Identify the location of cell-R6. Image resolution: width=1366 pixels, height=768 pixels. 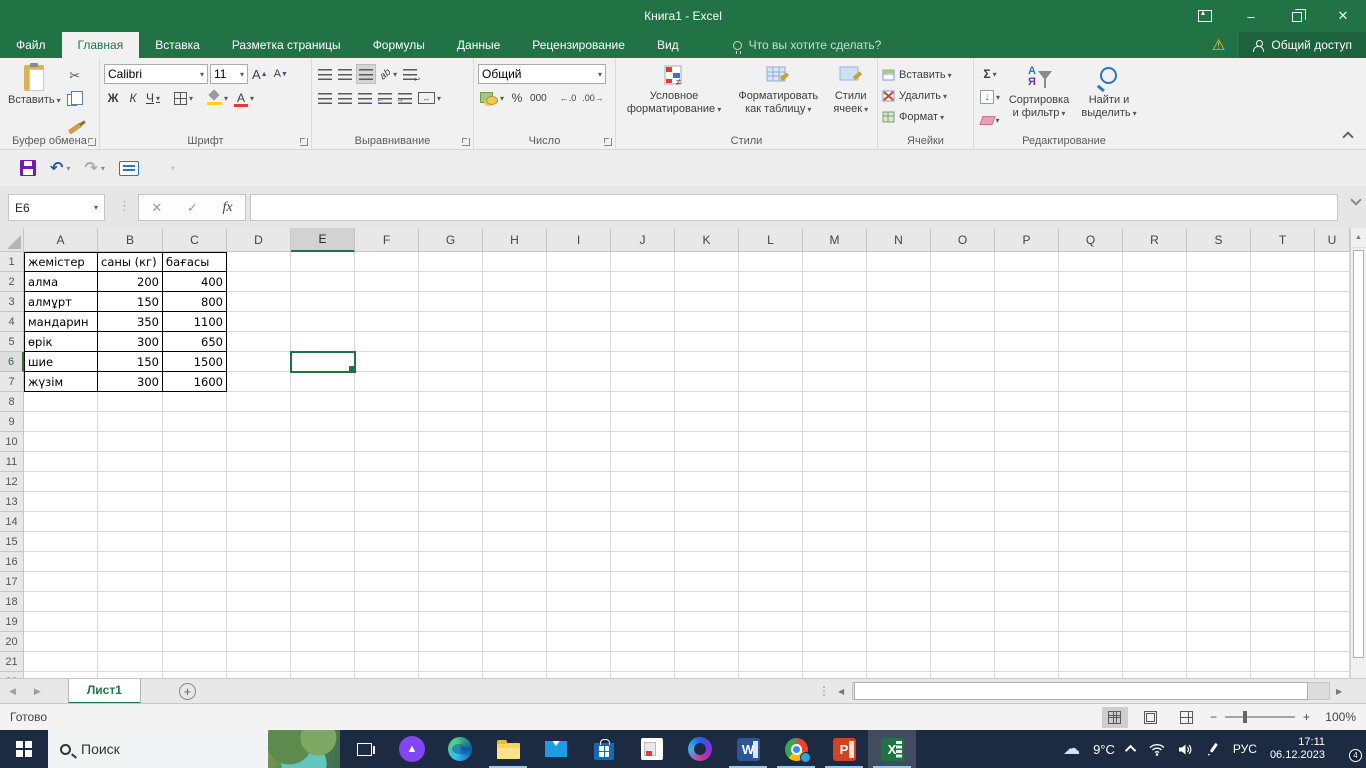
(1155, 362).